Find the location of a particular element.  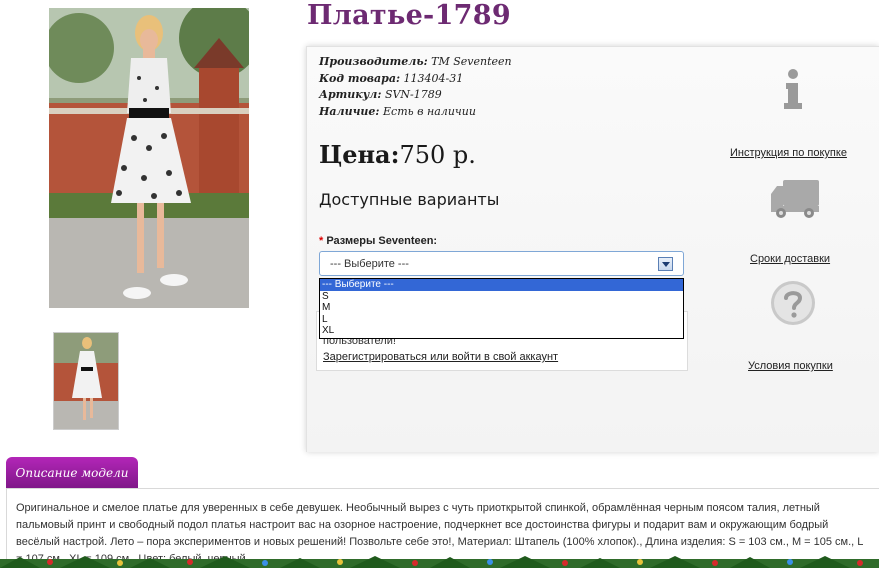

delivery-link: Сроки доставки is located at coordinates (790, 259).